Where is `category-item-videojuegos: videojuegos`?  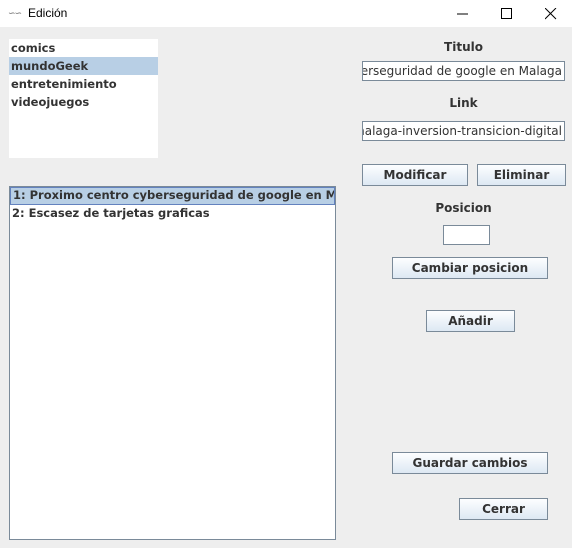 category-item-videojuegos: videojuegos is located at coordinates (83, 102).